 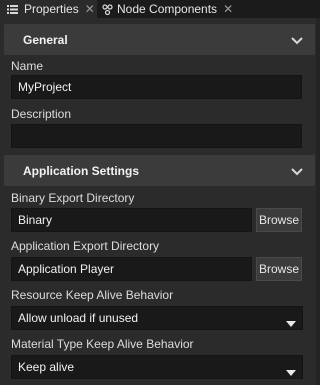 I want to click on name-field: MyProject, so click(x=156, y=87).